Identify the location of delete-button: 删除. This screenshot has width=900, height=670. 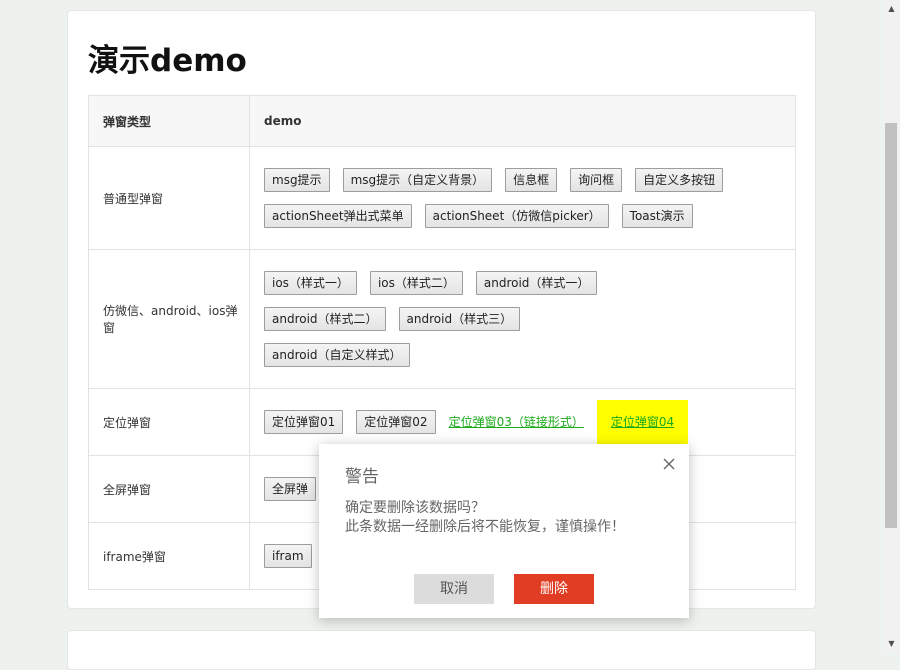
(554, 589).